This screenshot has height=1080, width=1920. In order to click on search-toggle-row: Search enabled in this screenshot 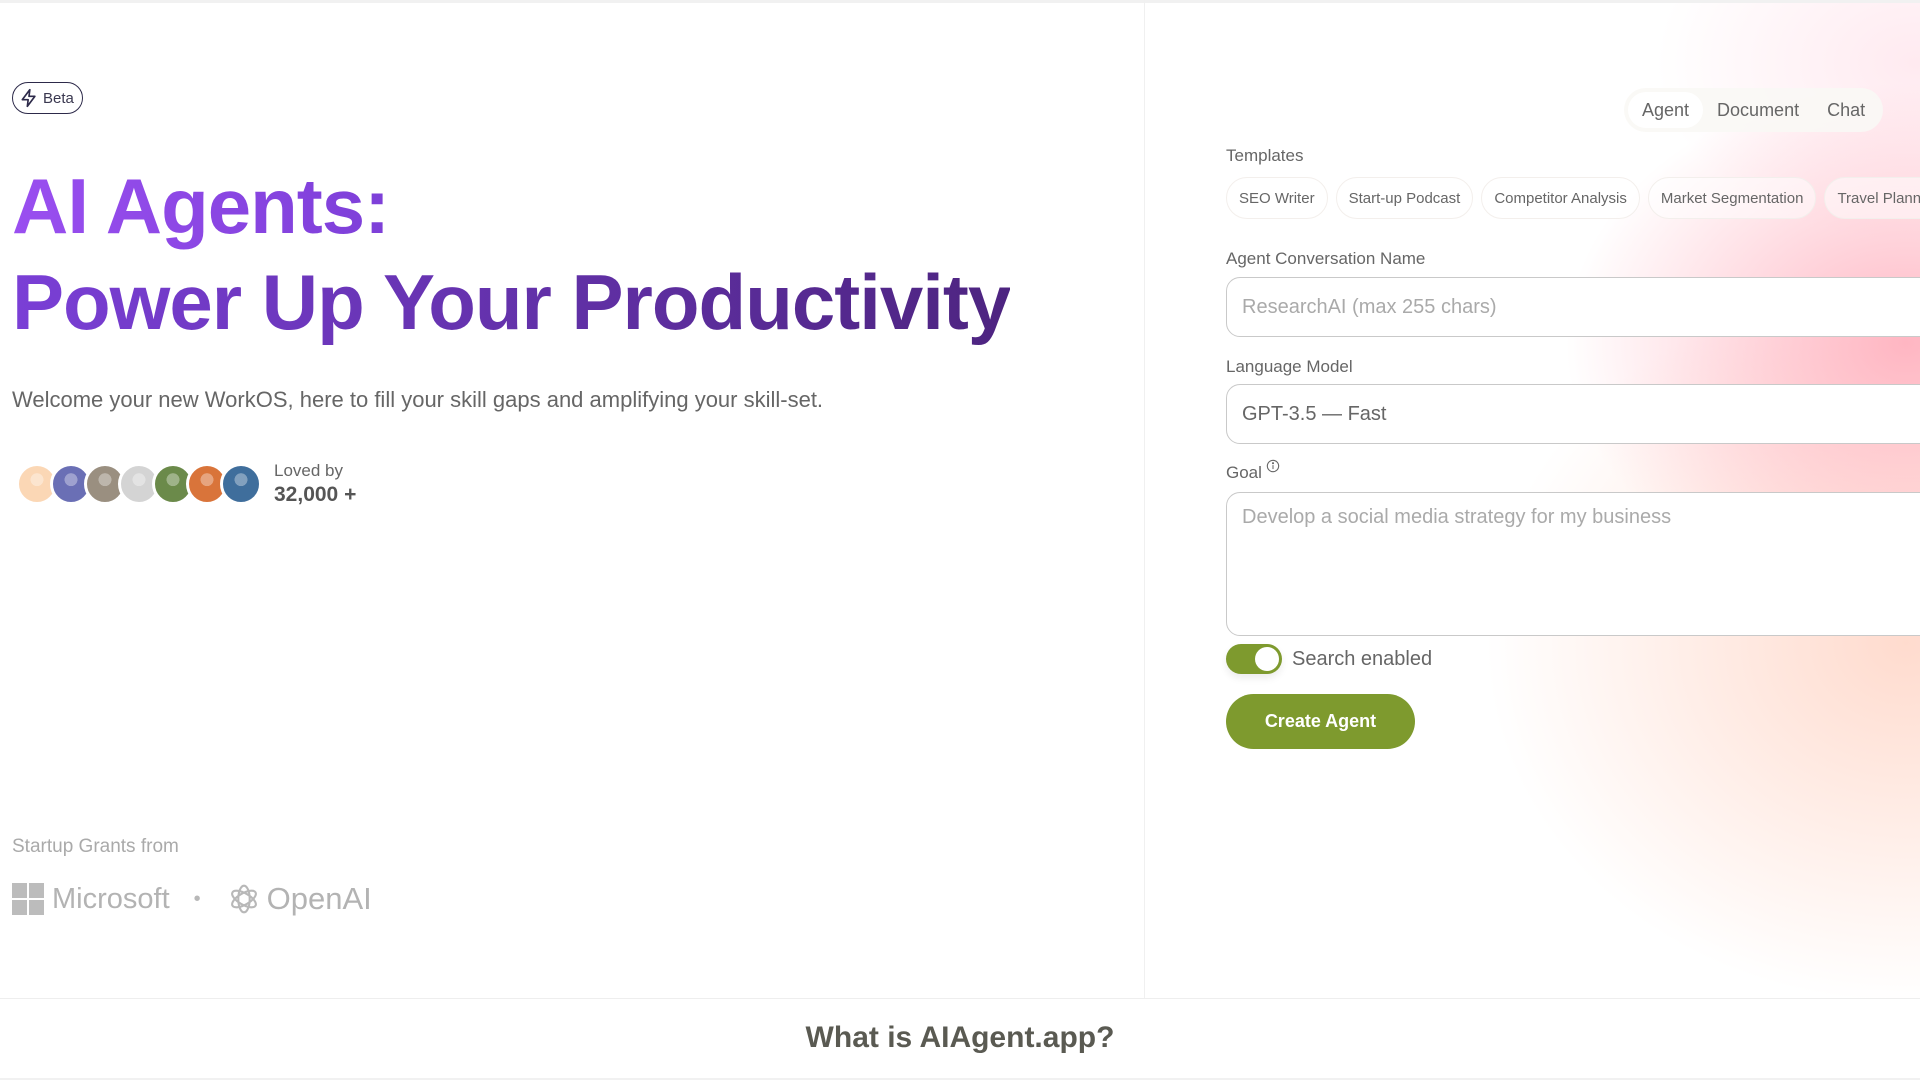, I will do `click(1329, 659)`.